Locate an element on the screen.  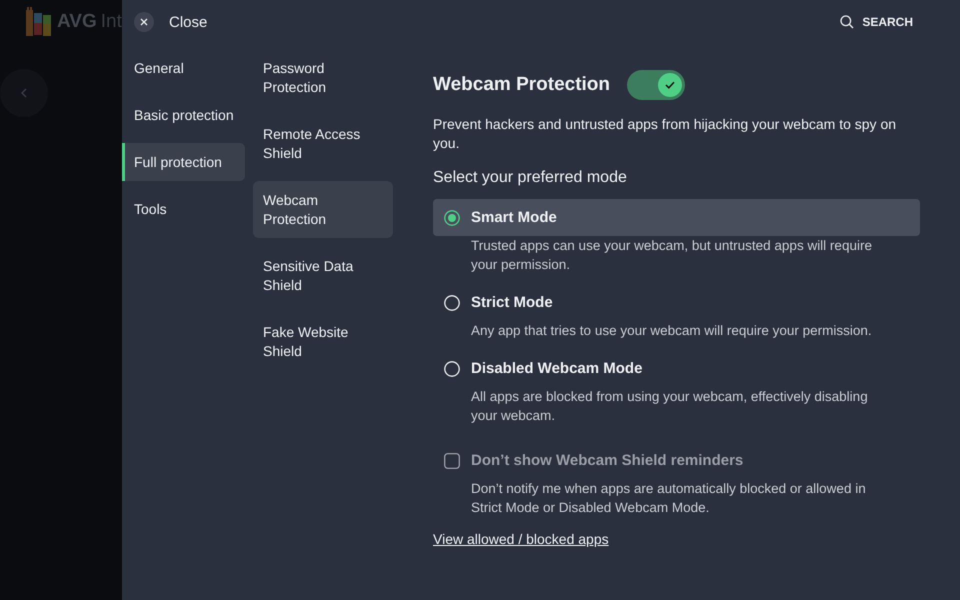
feature-item: Password Protection is located at coordinates (323, 77).